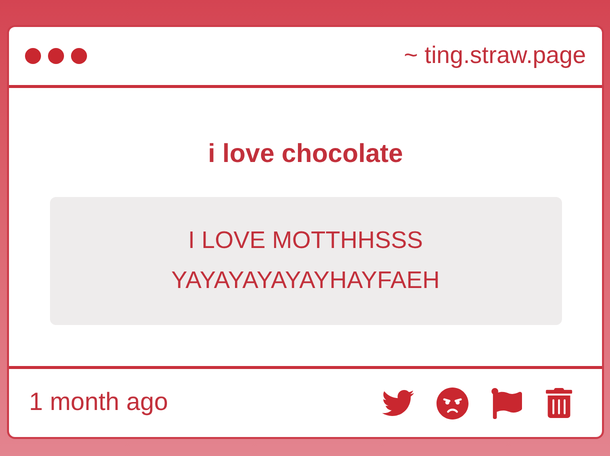  What do you see at coordinates (495, 56) in the screenshot?
I see `page-url: ~ ting.straw.page` at bounding box center [495, 56].